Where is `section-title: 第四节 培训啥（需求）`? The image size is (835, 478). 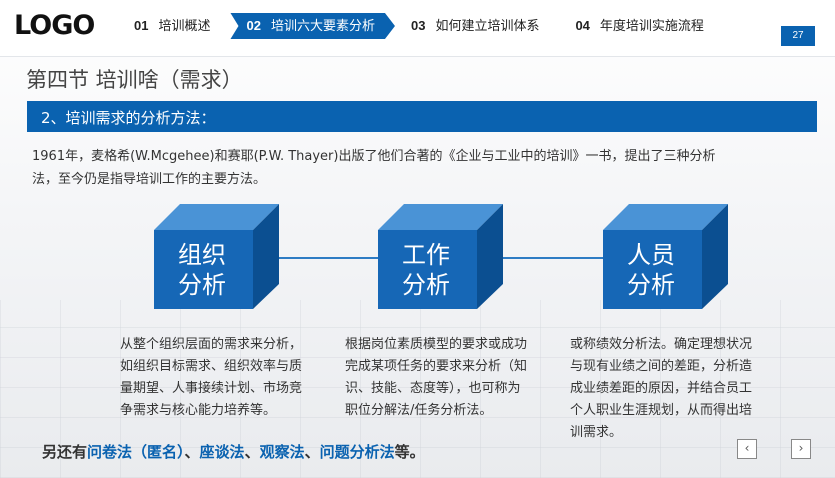
section-title: 第四节 培训啥（需求） is located at coordinates (134, 80).